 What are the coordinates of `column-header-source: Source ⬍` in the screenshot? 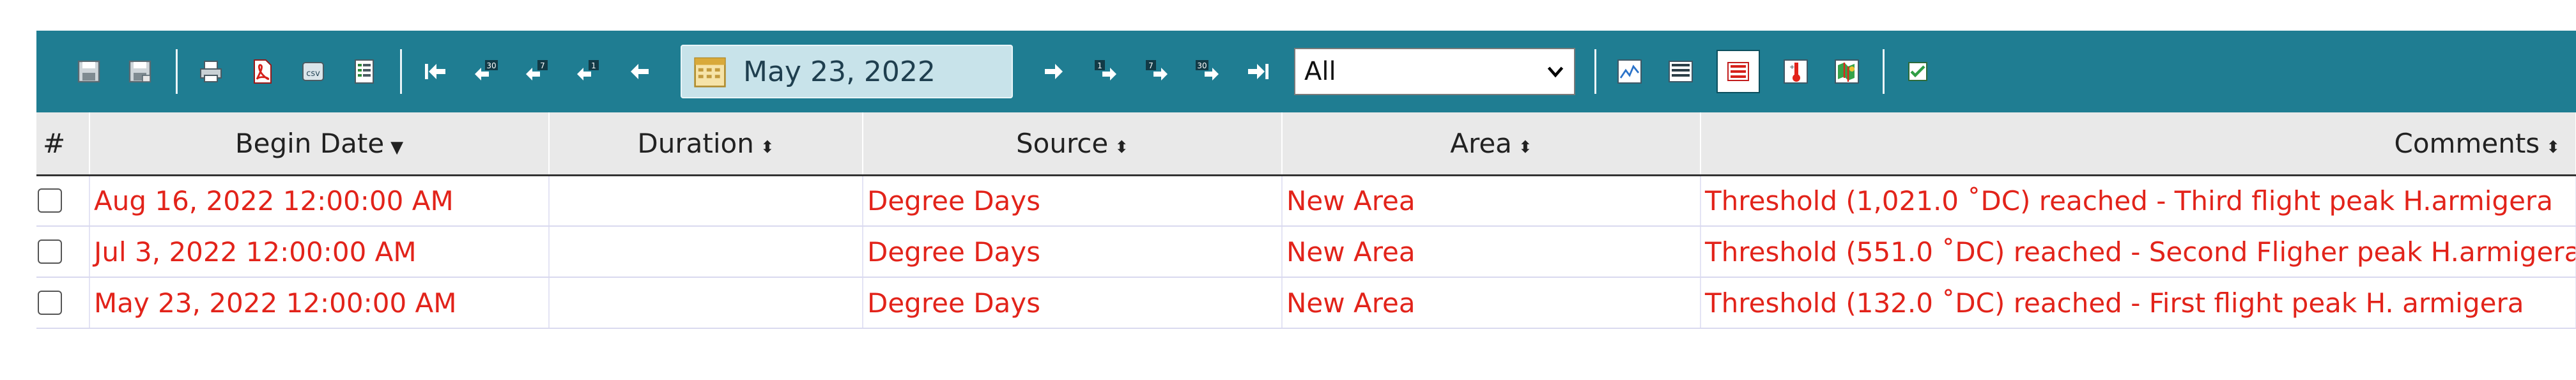 It's located at (1073, 144).